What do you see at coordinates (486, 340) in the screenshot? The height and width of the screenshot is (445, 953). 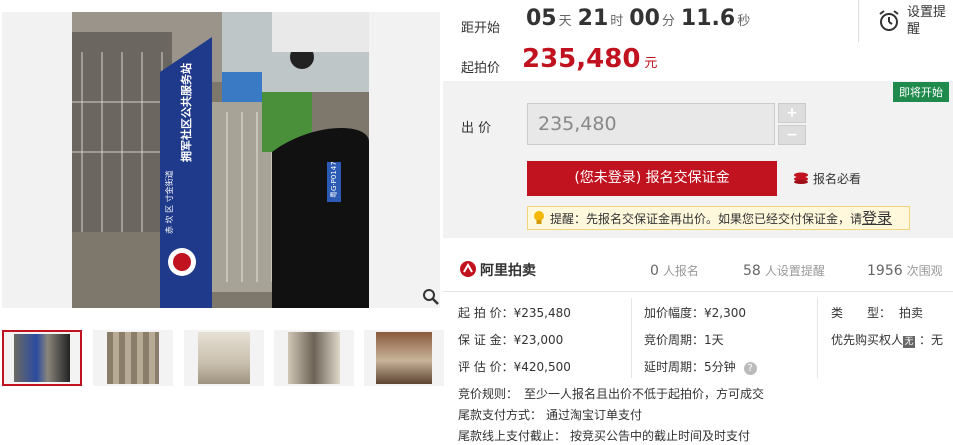 I see `detail-key: 保 证 金：` at bounding box center [486, 340].